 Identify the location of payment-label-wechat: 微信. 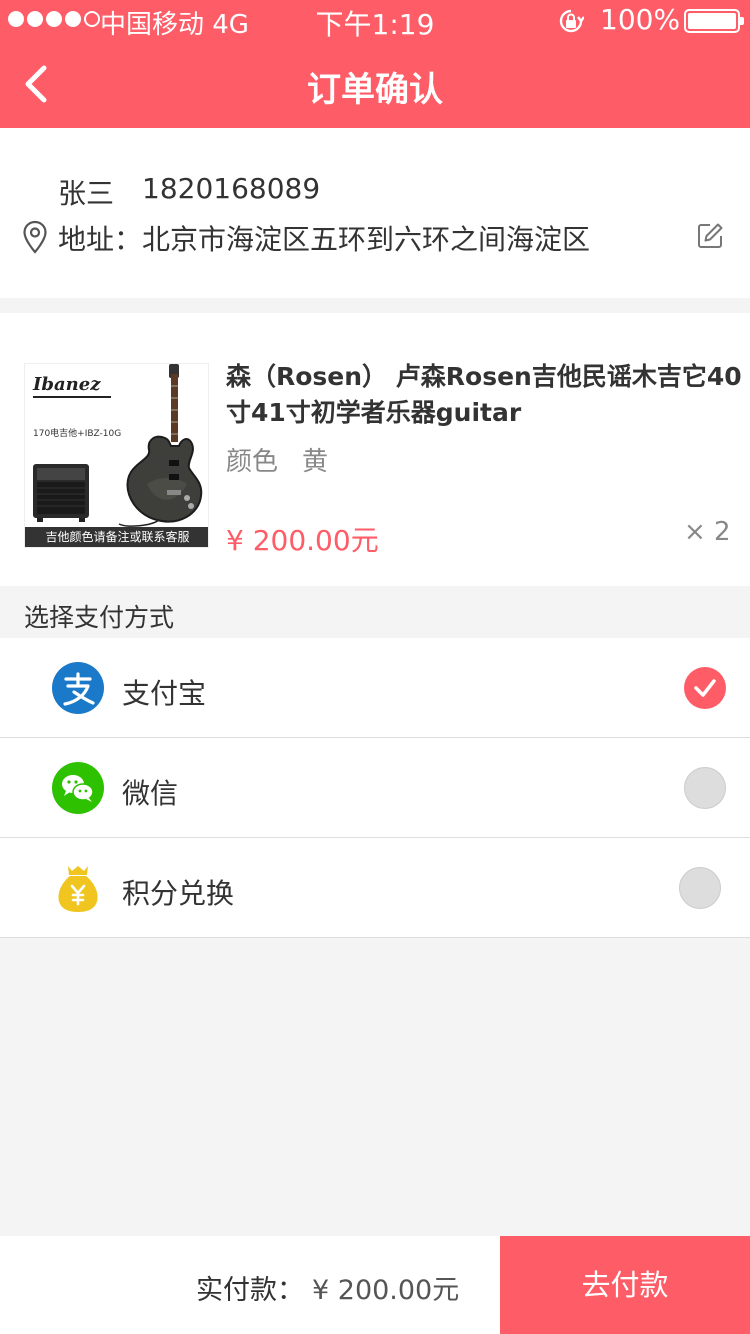
(150, 793).